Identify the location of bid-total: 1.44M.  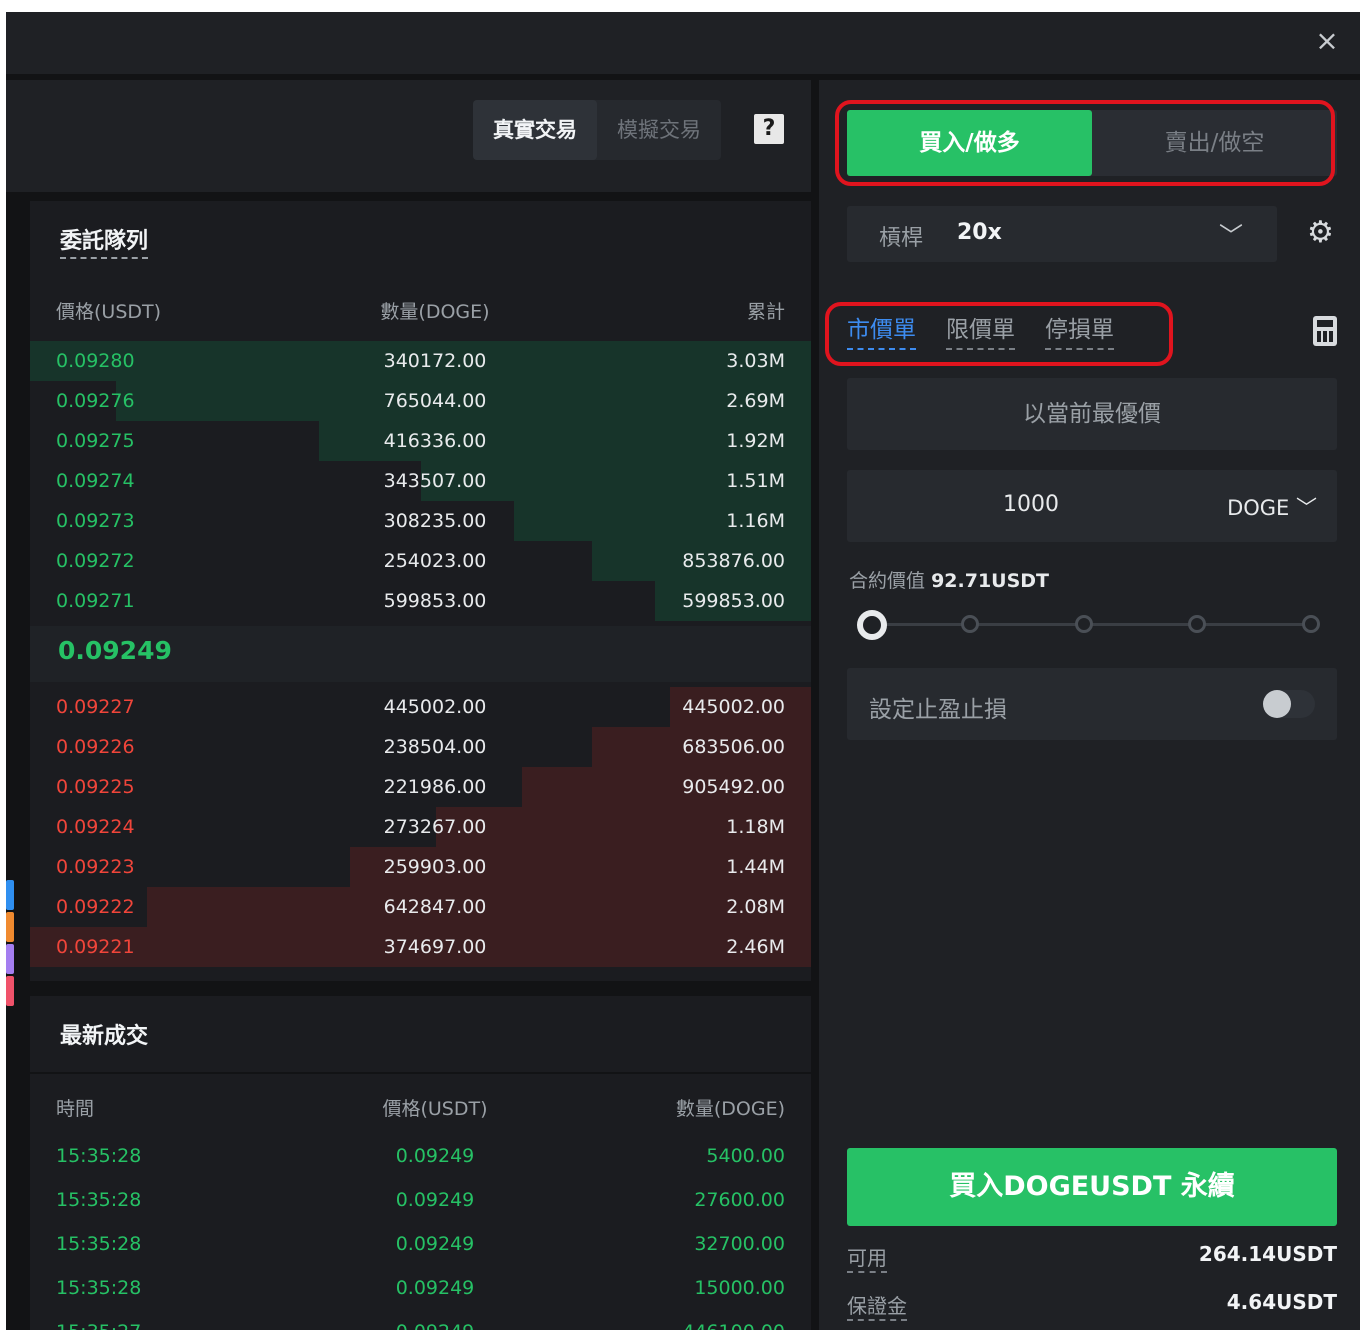
(755, 867).